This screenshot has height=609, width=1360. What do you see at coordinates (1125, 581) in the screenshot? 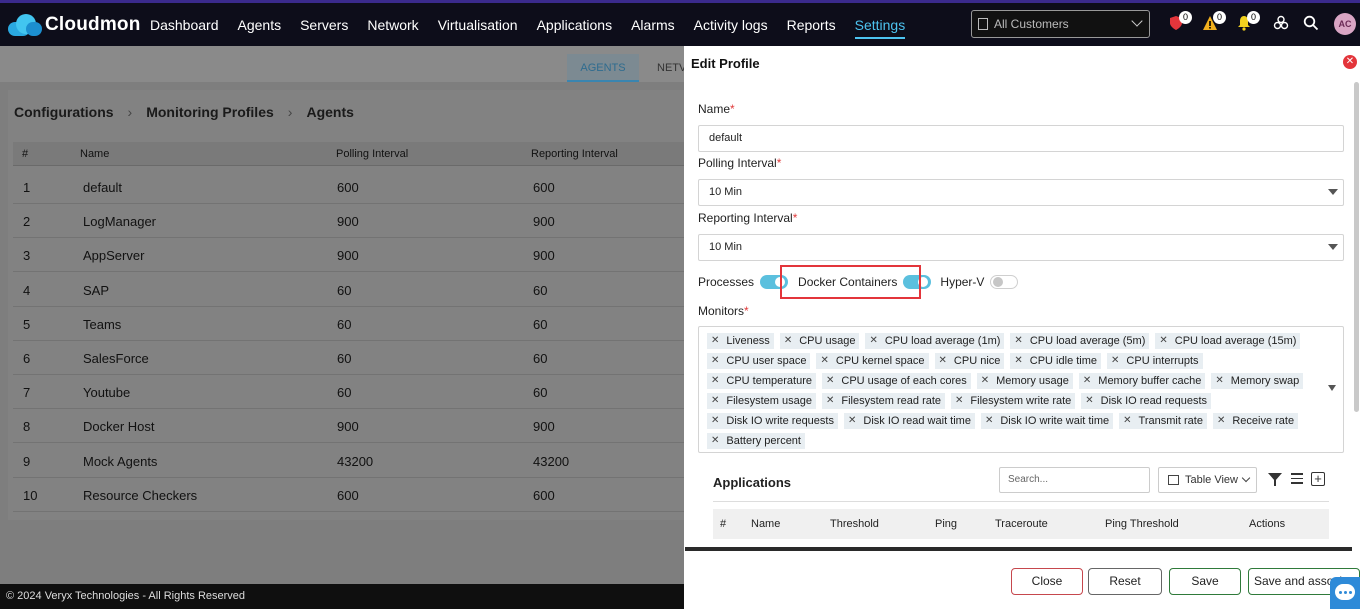
I see `reset-button: Reset` at bounding box center [1125, 581].